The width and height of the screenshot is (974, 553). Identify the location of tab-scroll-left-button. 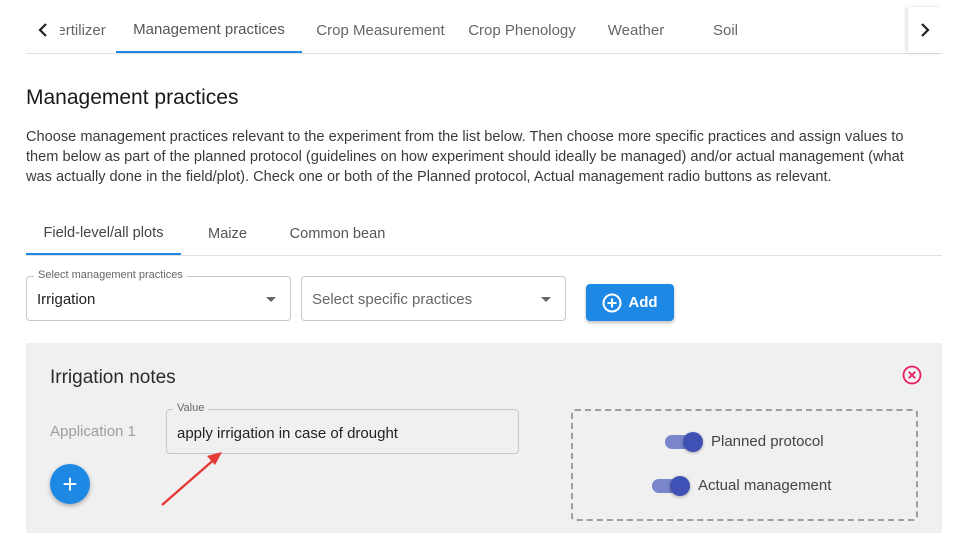
(43, 30).